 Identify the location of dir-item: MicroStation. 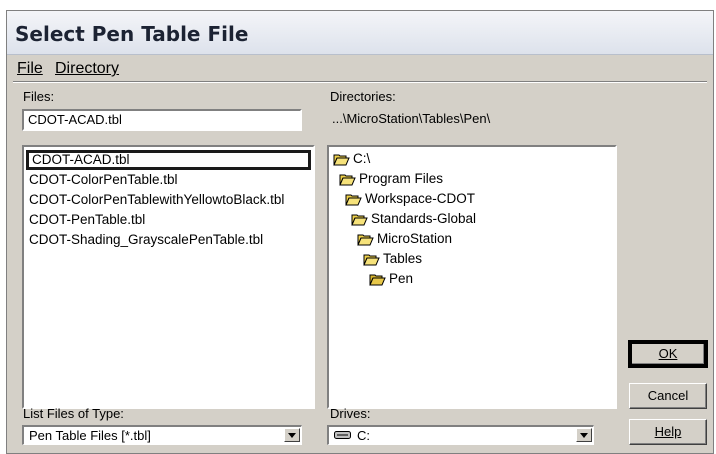
(404, 239).